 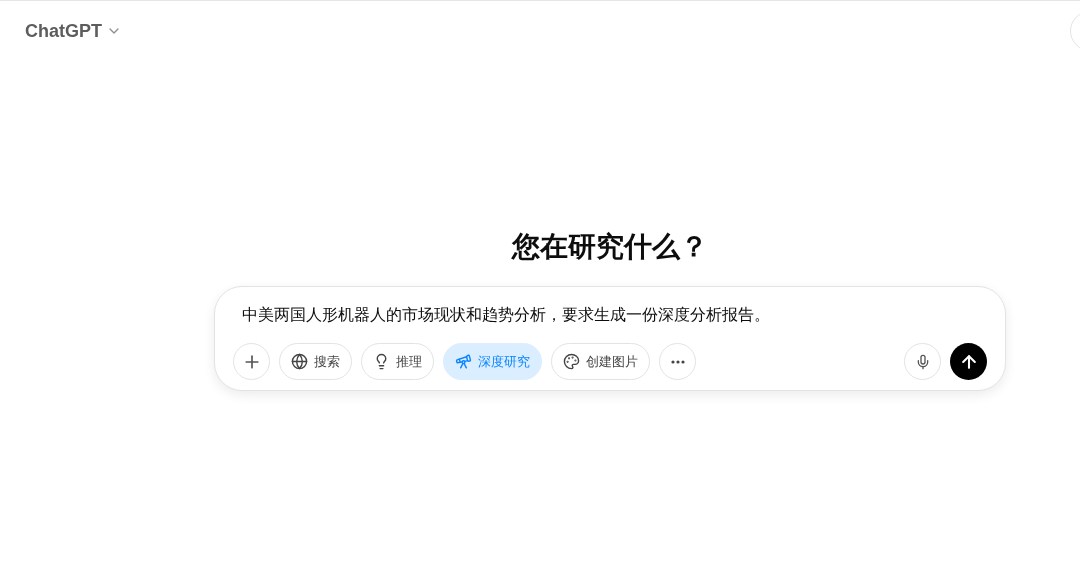 What do you see at coordinates (610, 247) in the screenshot?
I see `page-heading: 您在研究什么？` at bounding box center [610, 247].